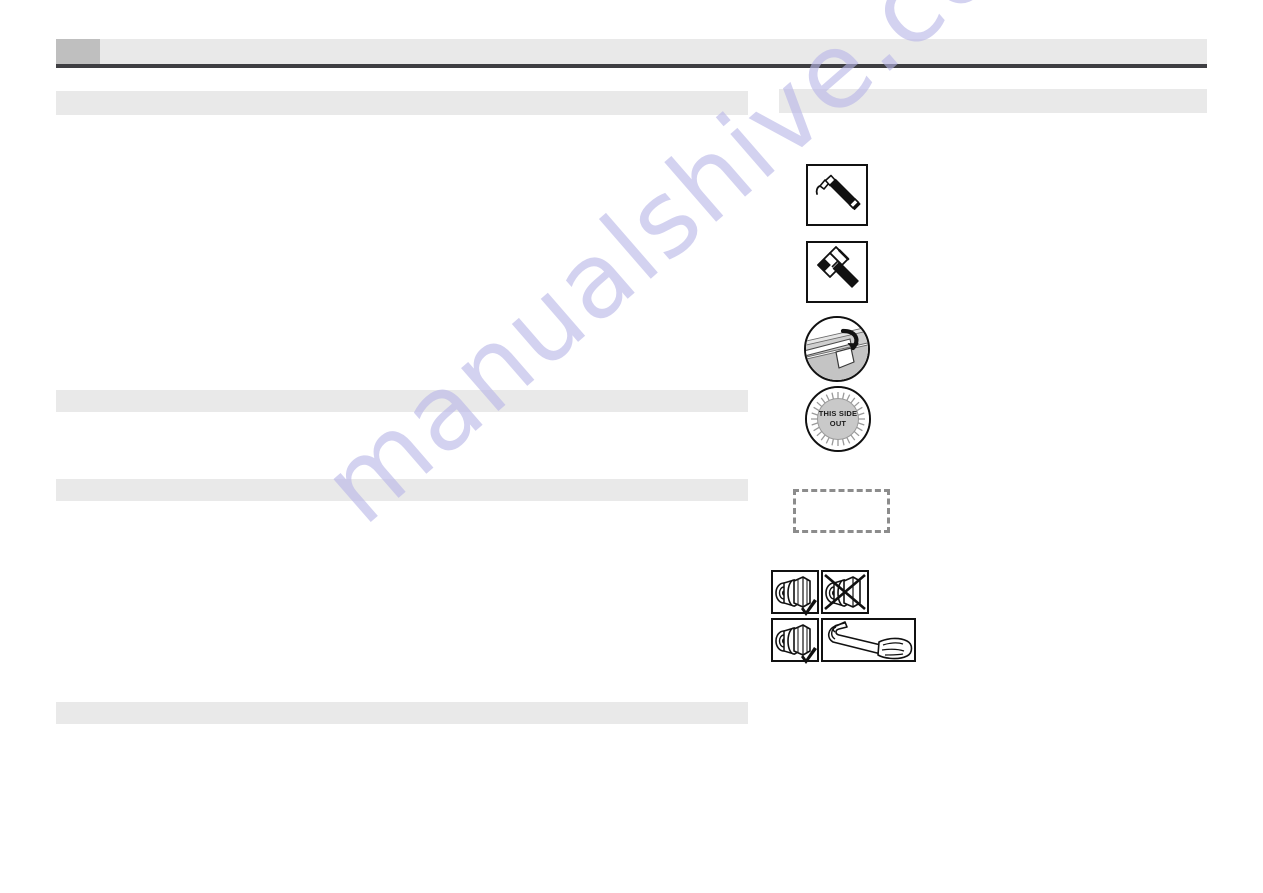 This screenshot has height=893, width=1263. I want to click on peel-liner-icon, so click(837, 349).